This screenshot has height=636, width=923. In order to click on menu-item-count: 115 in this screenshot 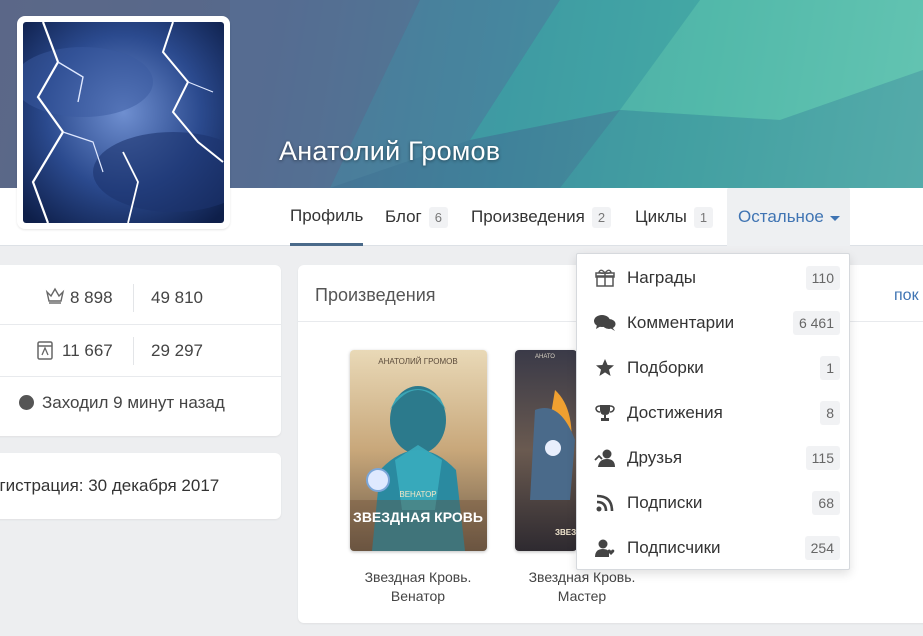, I will do `click(822, 457)`.